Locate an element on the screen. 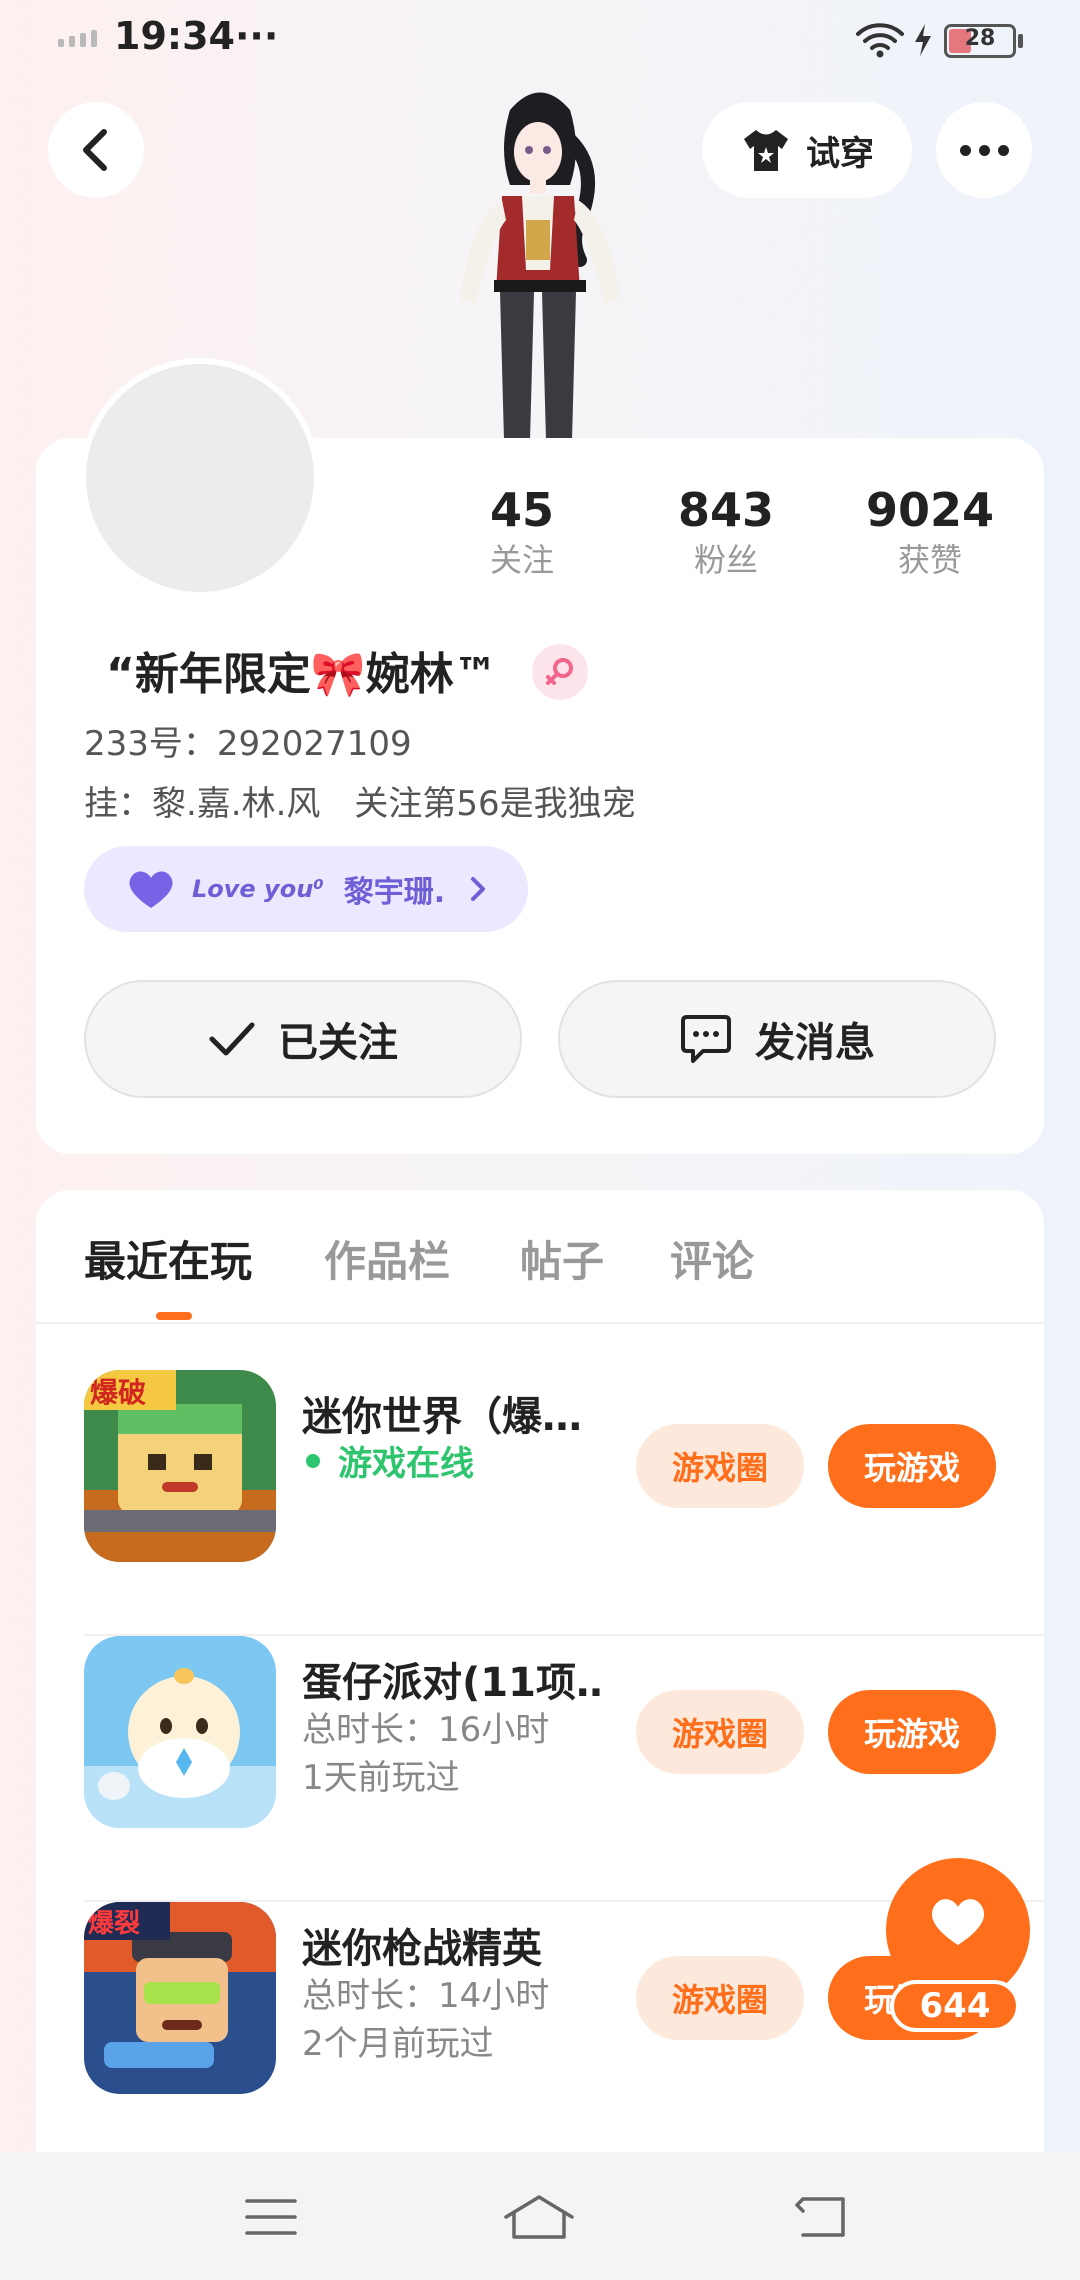 The height and width of the screenshot is (2280, 1080). system-nav-bar is located at coordinates (540, 2216).